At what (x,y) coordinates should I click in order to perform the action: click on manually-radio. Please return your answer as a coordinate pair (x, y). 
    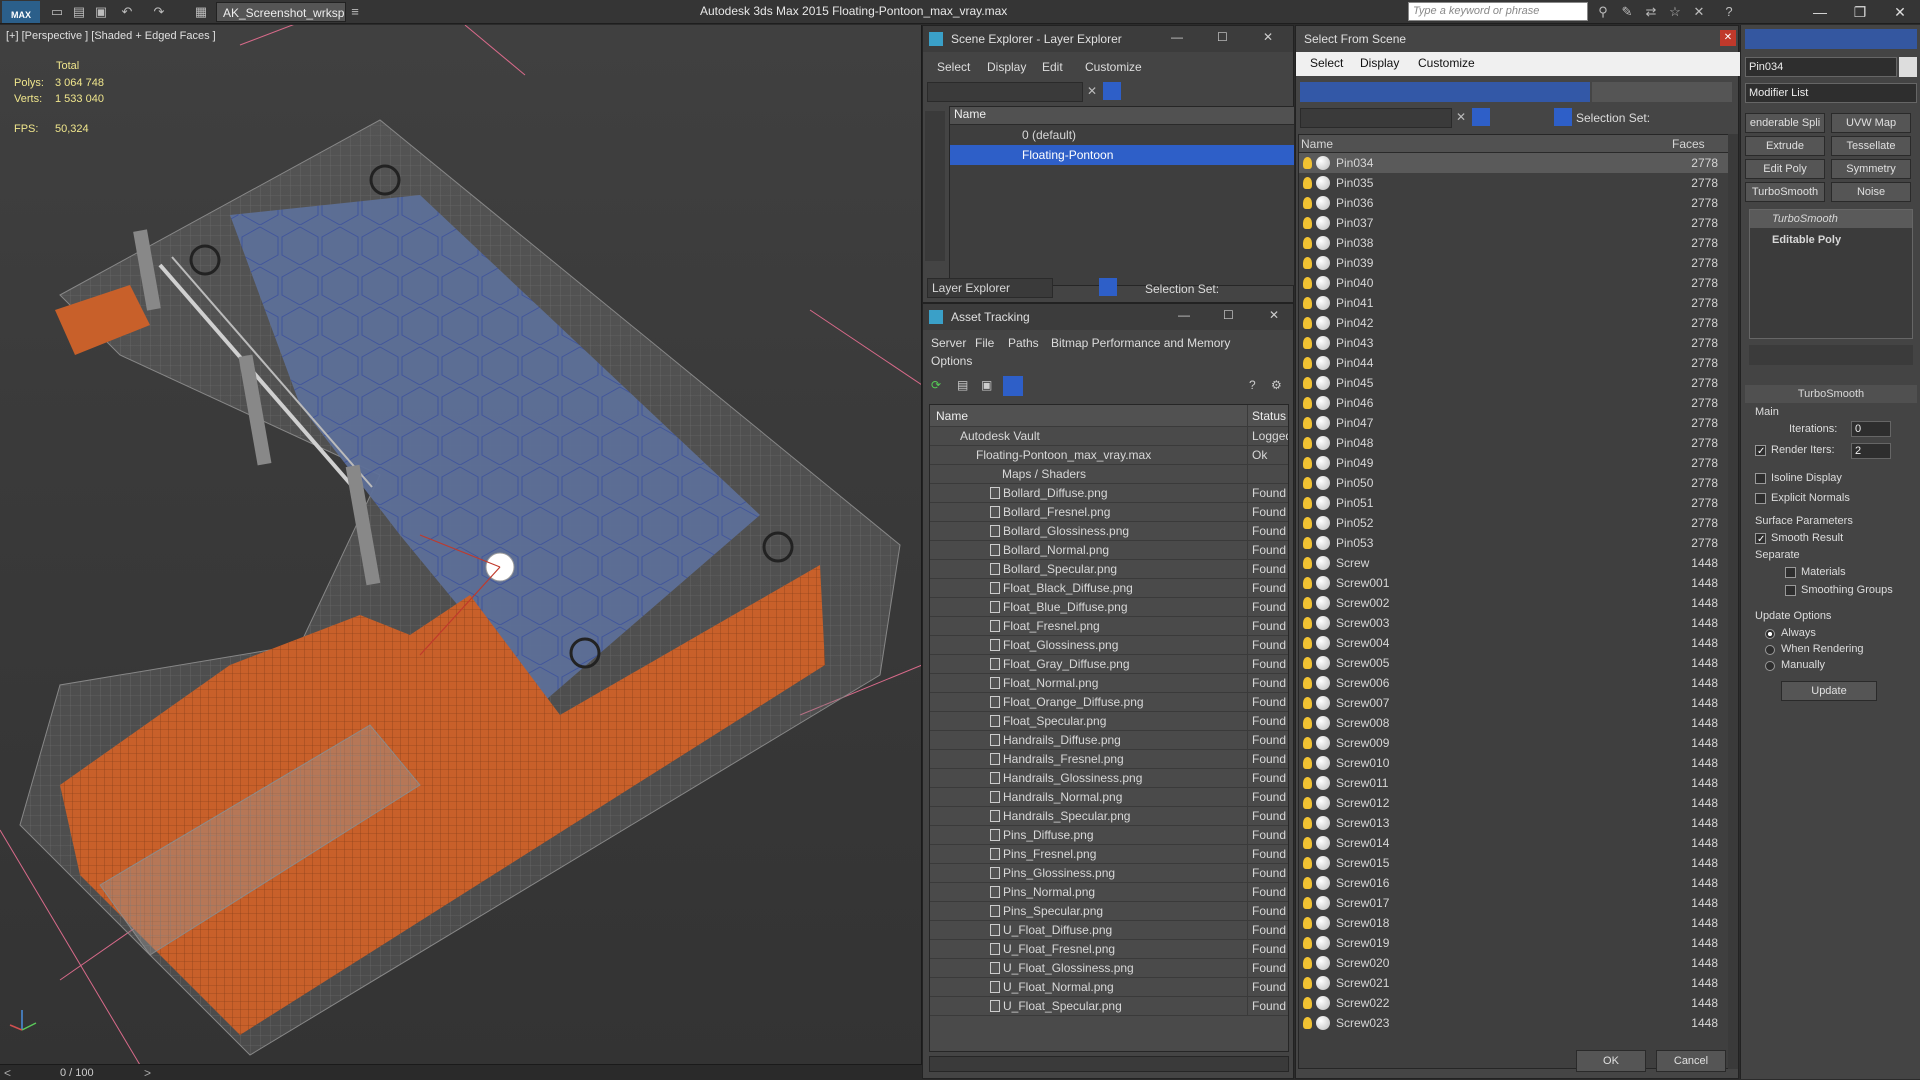
    Looking at the image, I should click on (1770, 666).